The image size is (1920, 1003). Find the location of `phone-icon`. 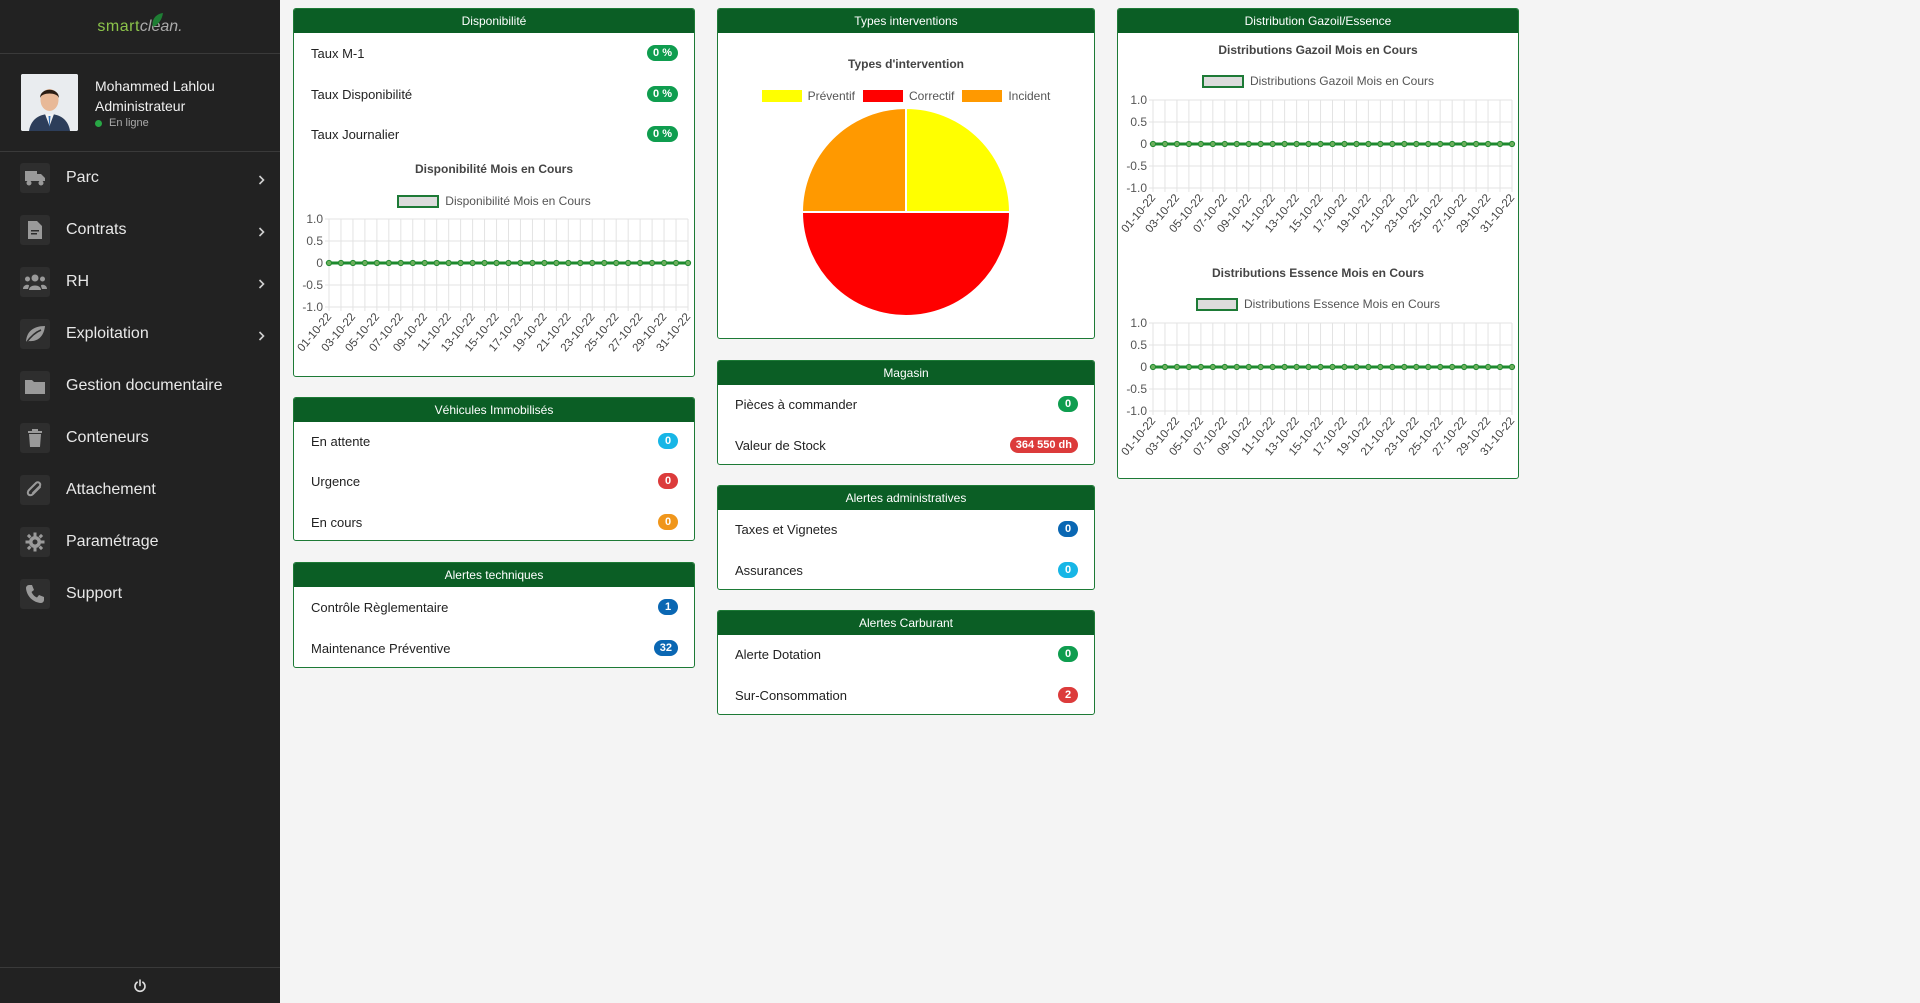

phone-icon is located at coordinates (35, 594).